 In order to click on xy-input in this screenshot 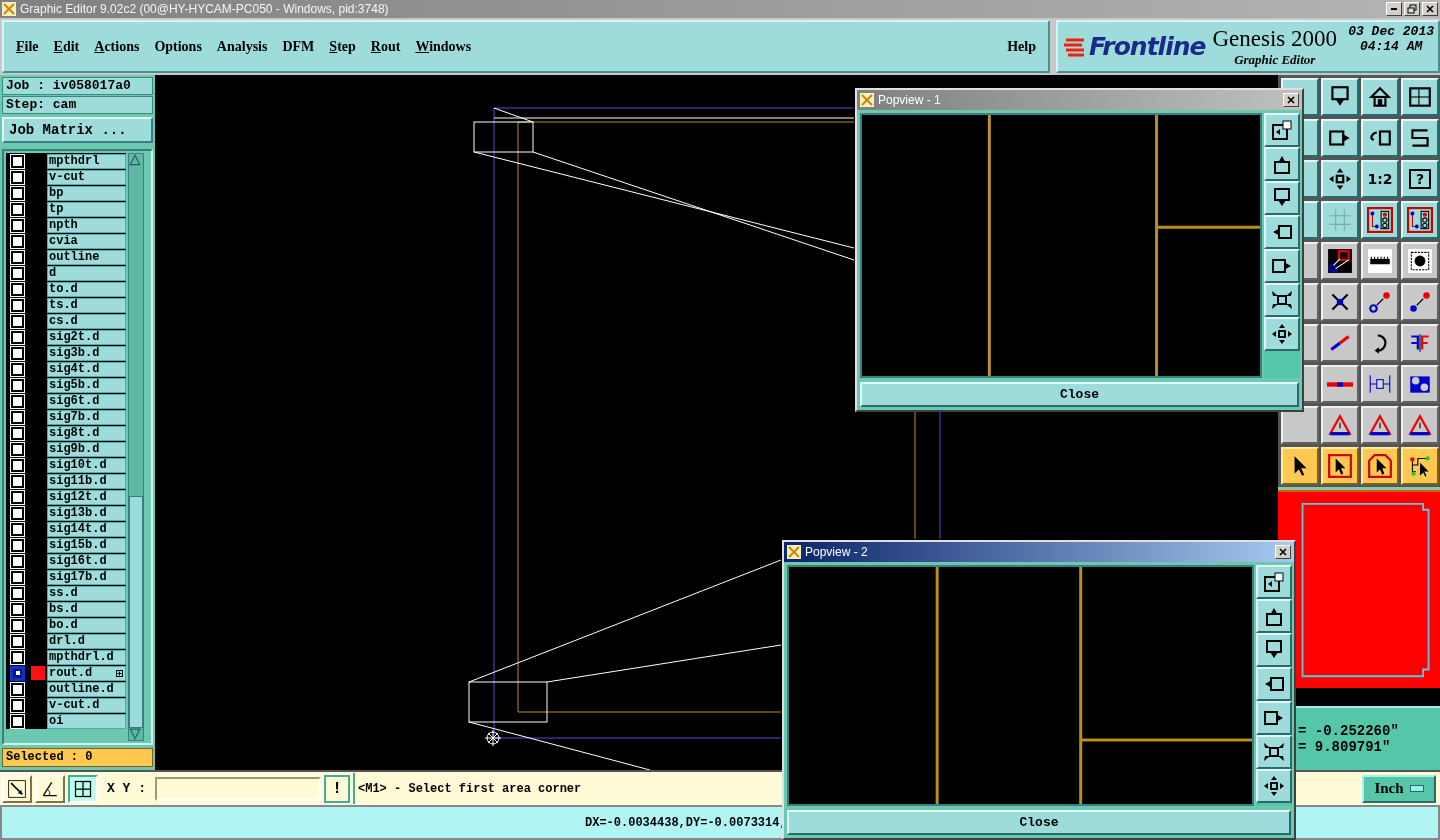, I will do `click(238, 788)`.